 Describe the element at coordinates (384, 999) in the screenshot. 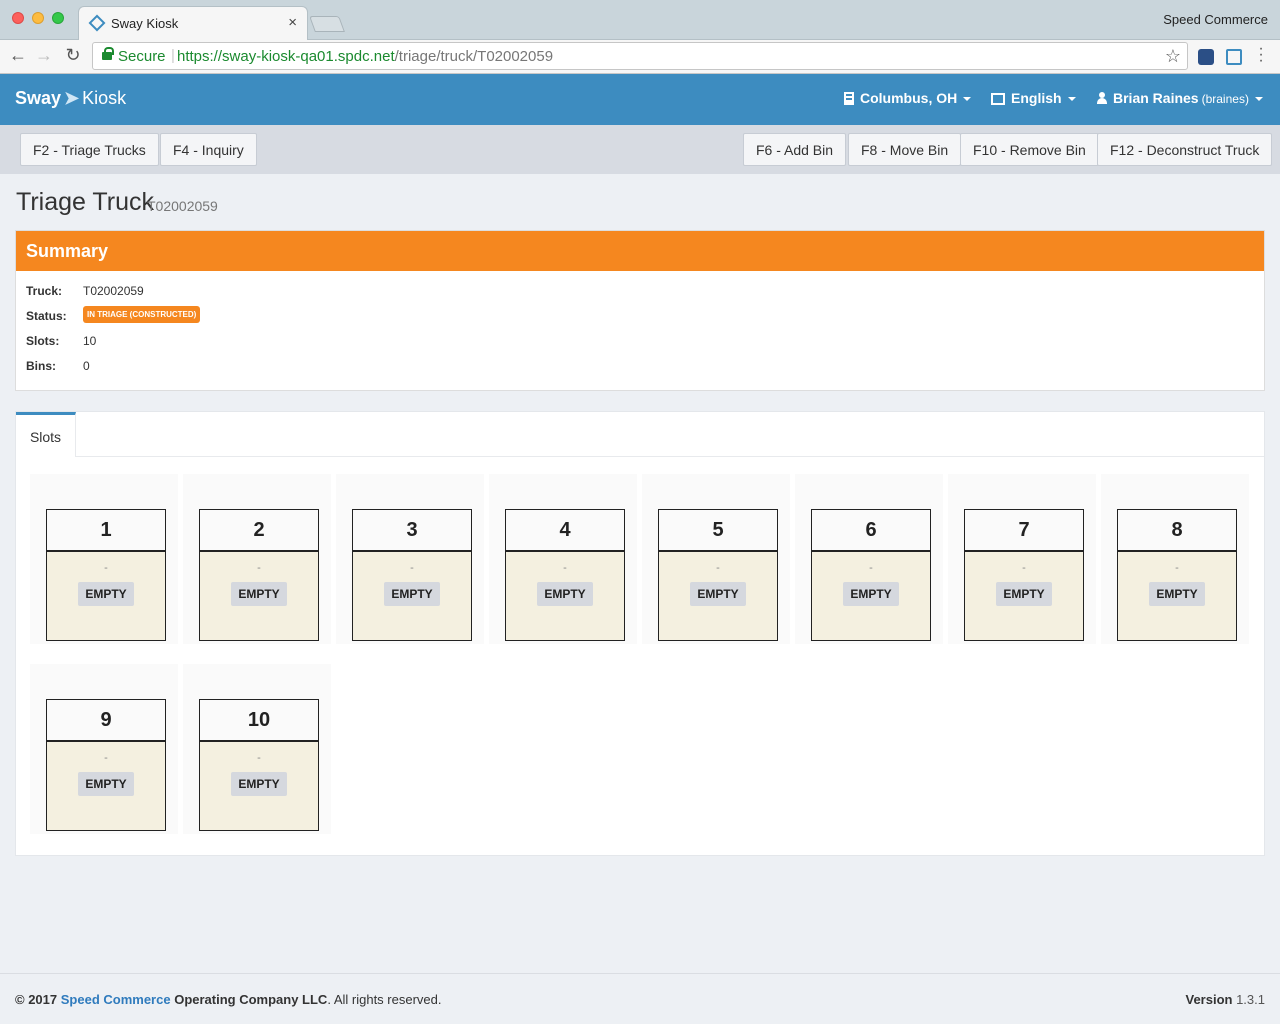

I see `rights-text: . All rights reserved.` at that location.